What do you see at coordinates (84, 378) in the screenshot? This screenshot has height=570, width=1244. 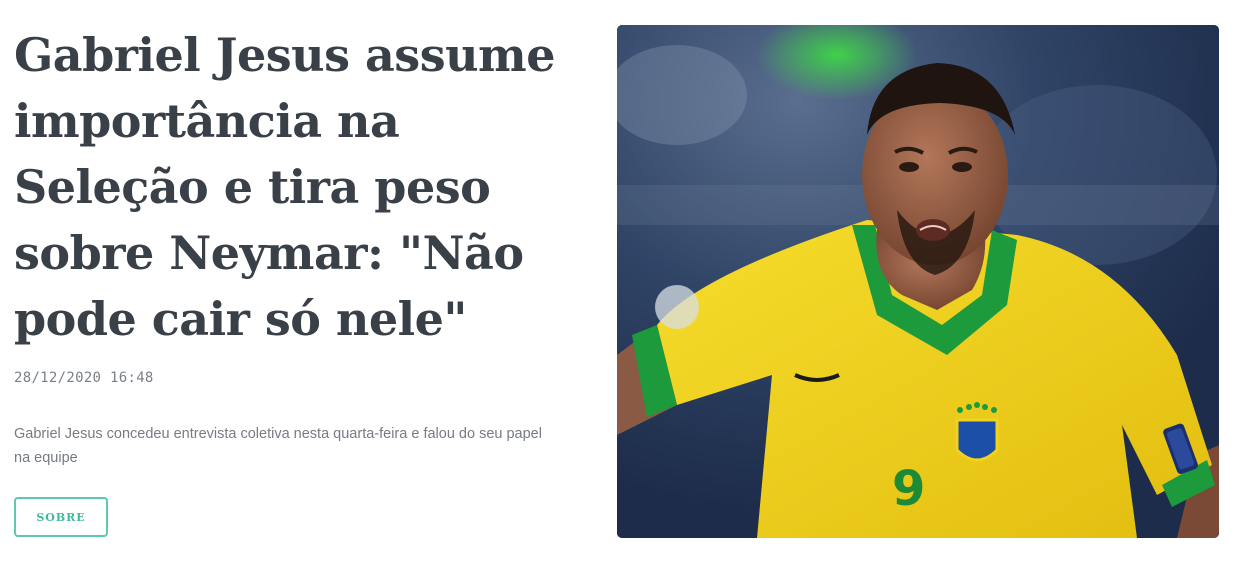 I see `article-date: 28/12/2020 16:48` at bounding box center [84, 378].